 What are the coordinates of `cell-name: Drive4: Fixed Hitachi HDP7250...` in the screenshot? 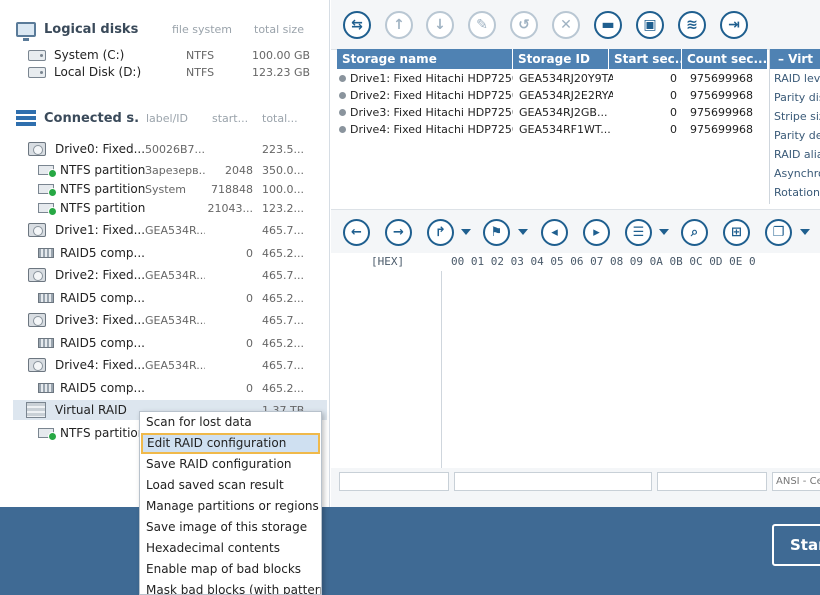 It's located at (431, 129).